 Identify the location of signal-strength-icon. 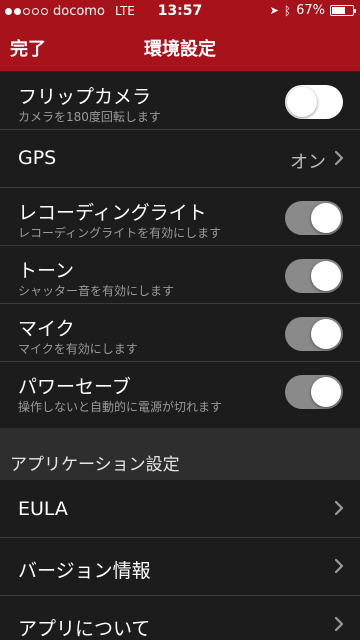
(26, 11).